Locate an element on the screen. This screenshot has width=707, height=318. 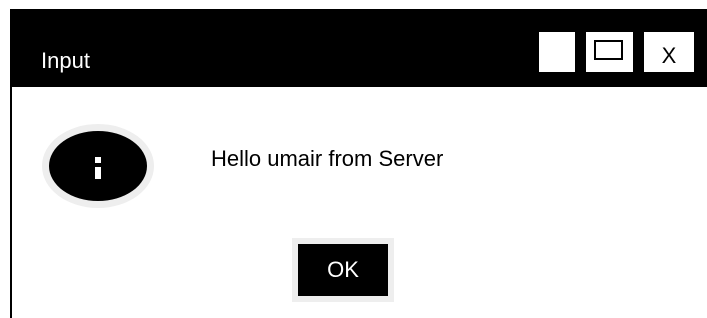
info-icon-halo is located at coordinates (98, 166).